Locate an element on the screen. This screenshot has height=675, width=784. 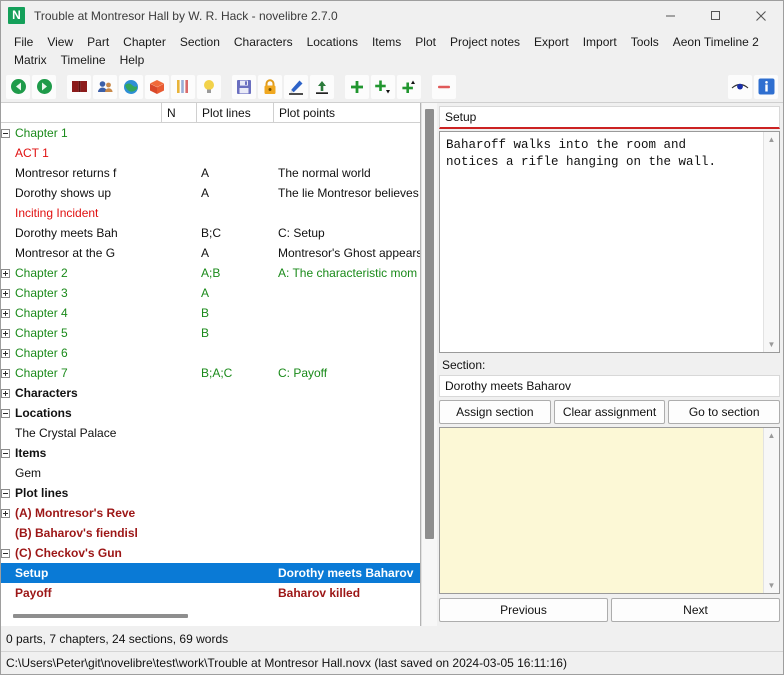
info-icon is located at coordinates (766, 86).